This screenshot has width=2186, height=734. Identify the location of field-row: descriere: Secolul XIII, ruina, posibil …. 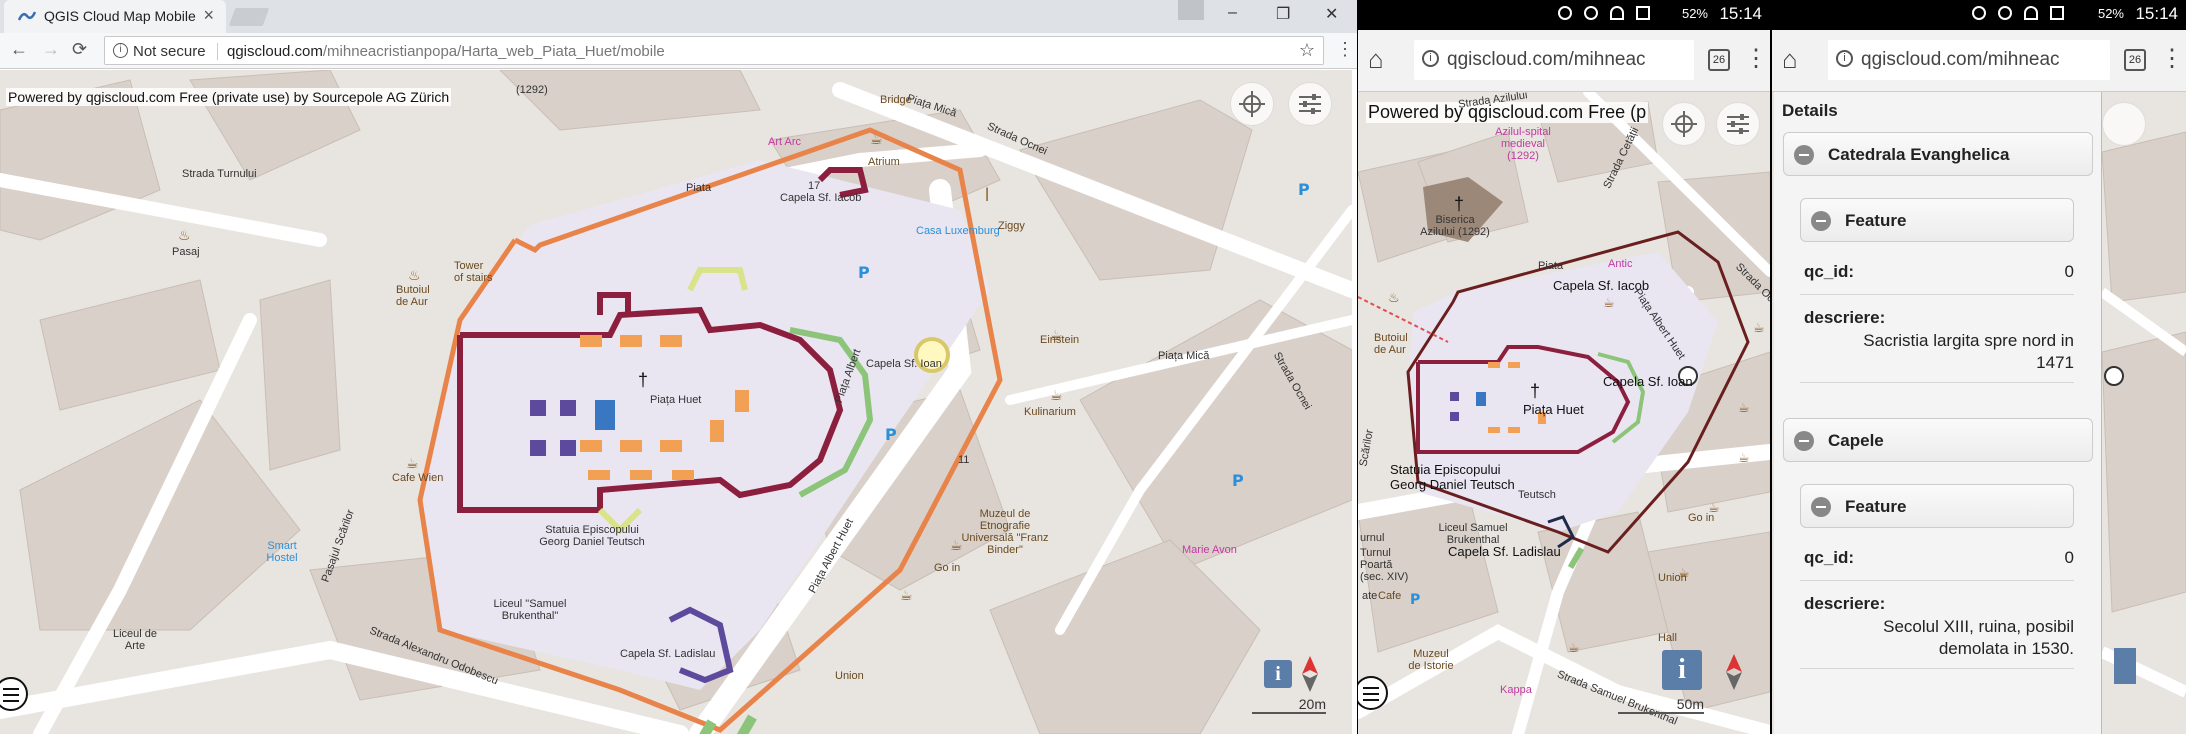
(1939, 627).